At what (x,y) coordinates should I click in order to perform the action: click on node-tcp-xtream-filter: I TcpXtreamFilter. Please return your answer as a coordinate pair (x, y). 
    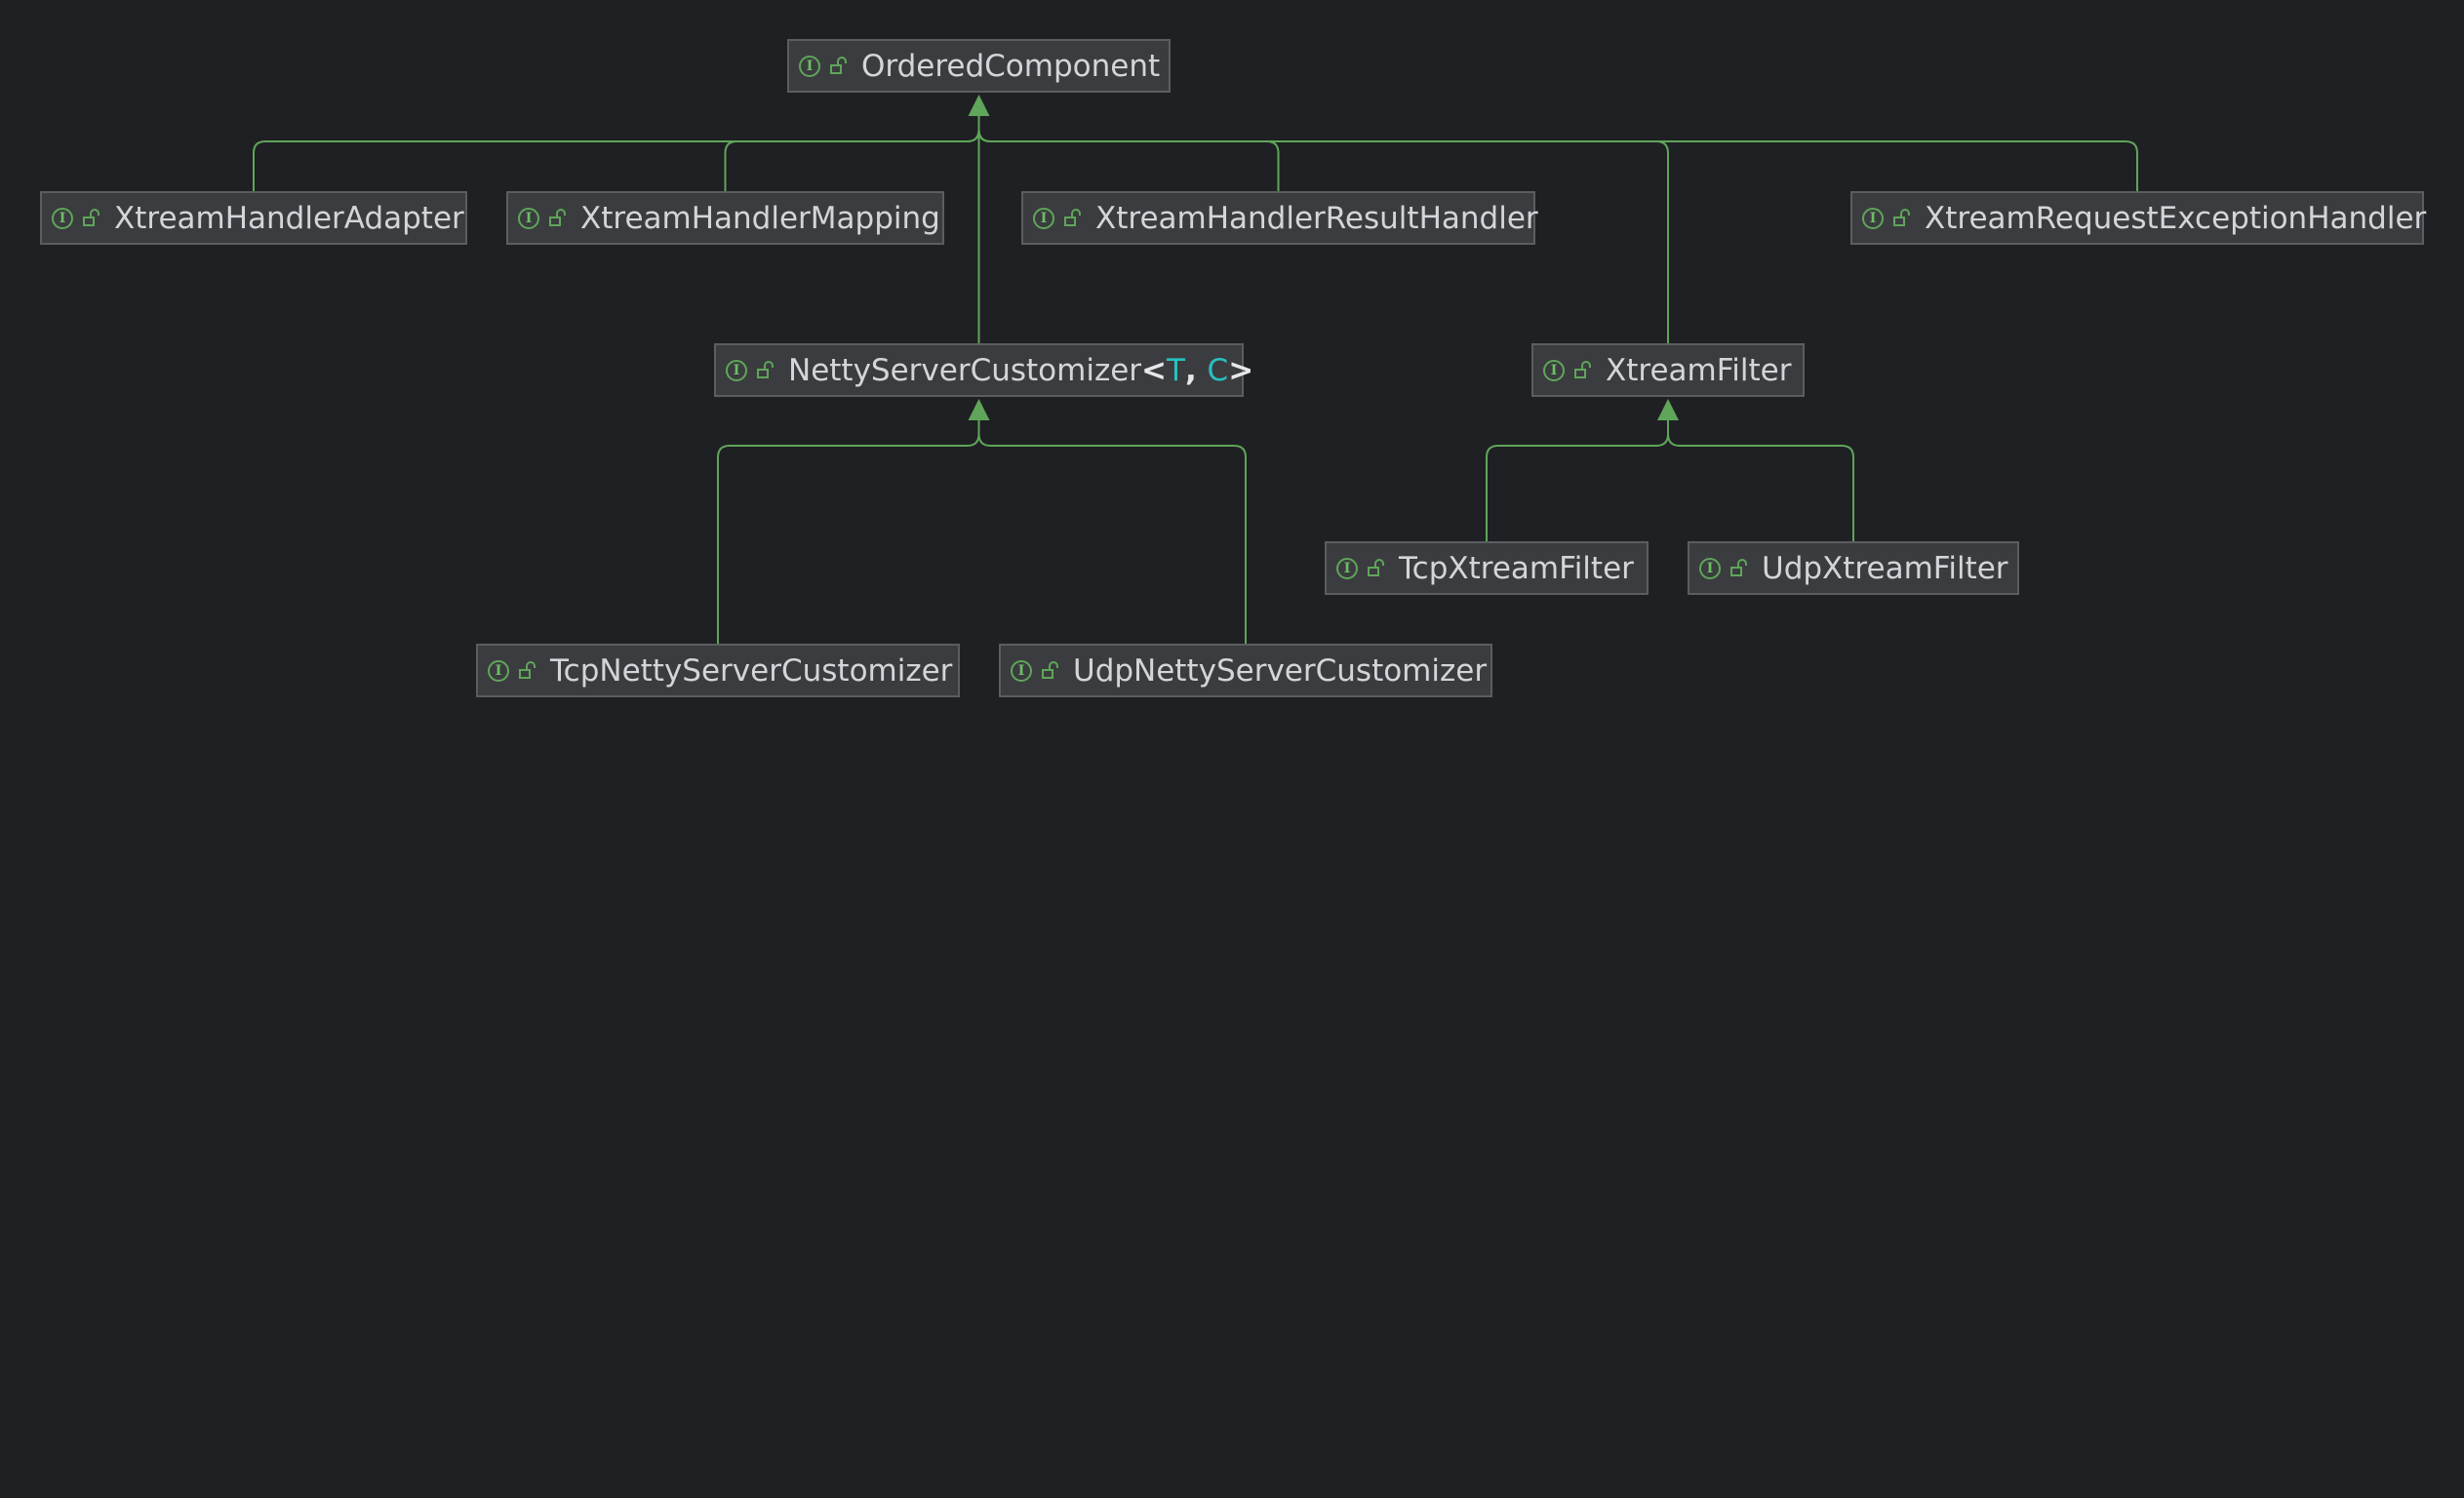
    Looking at the image, I should click on (1487, 568).